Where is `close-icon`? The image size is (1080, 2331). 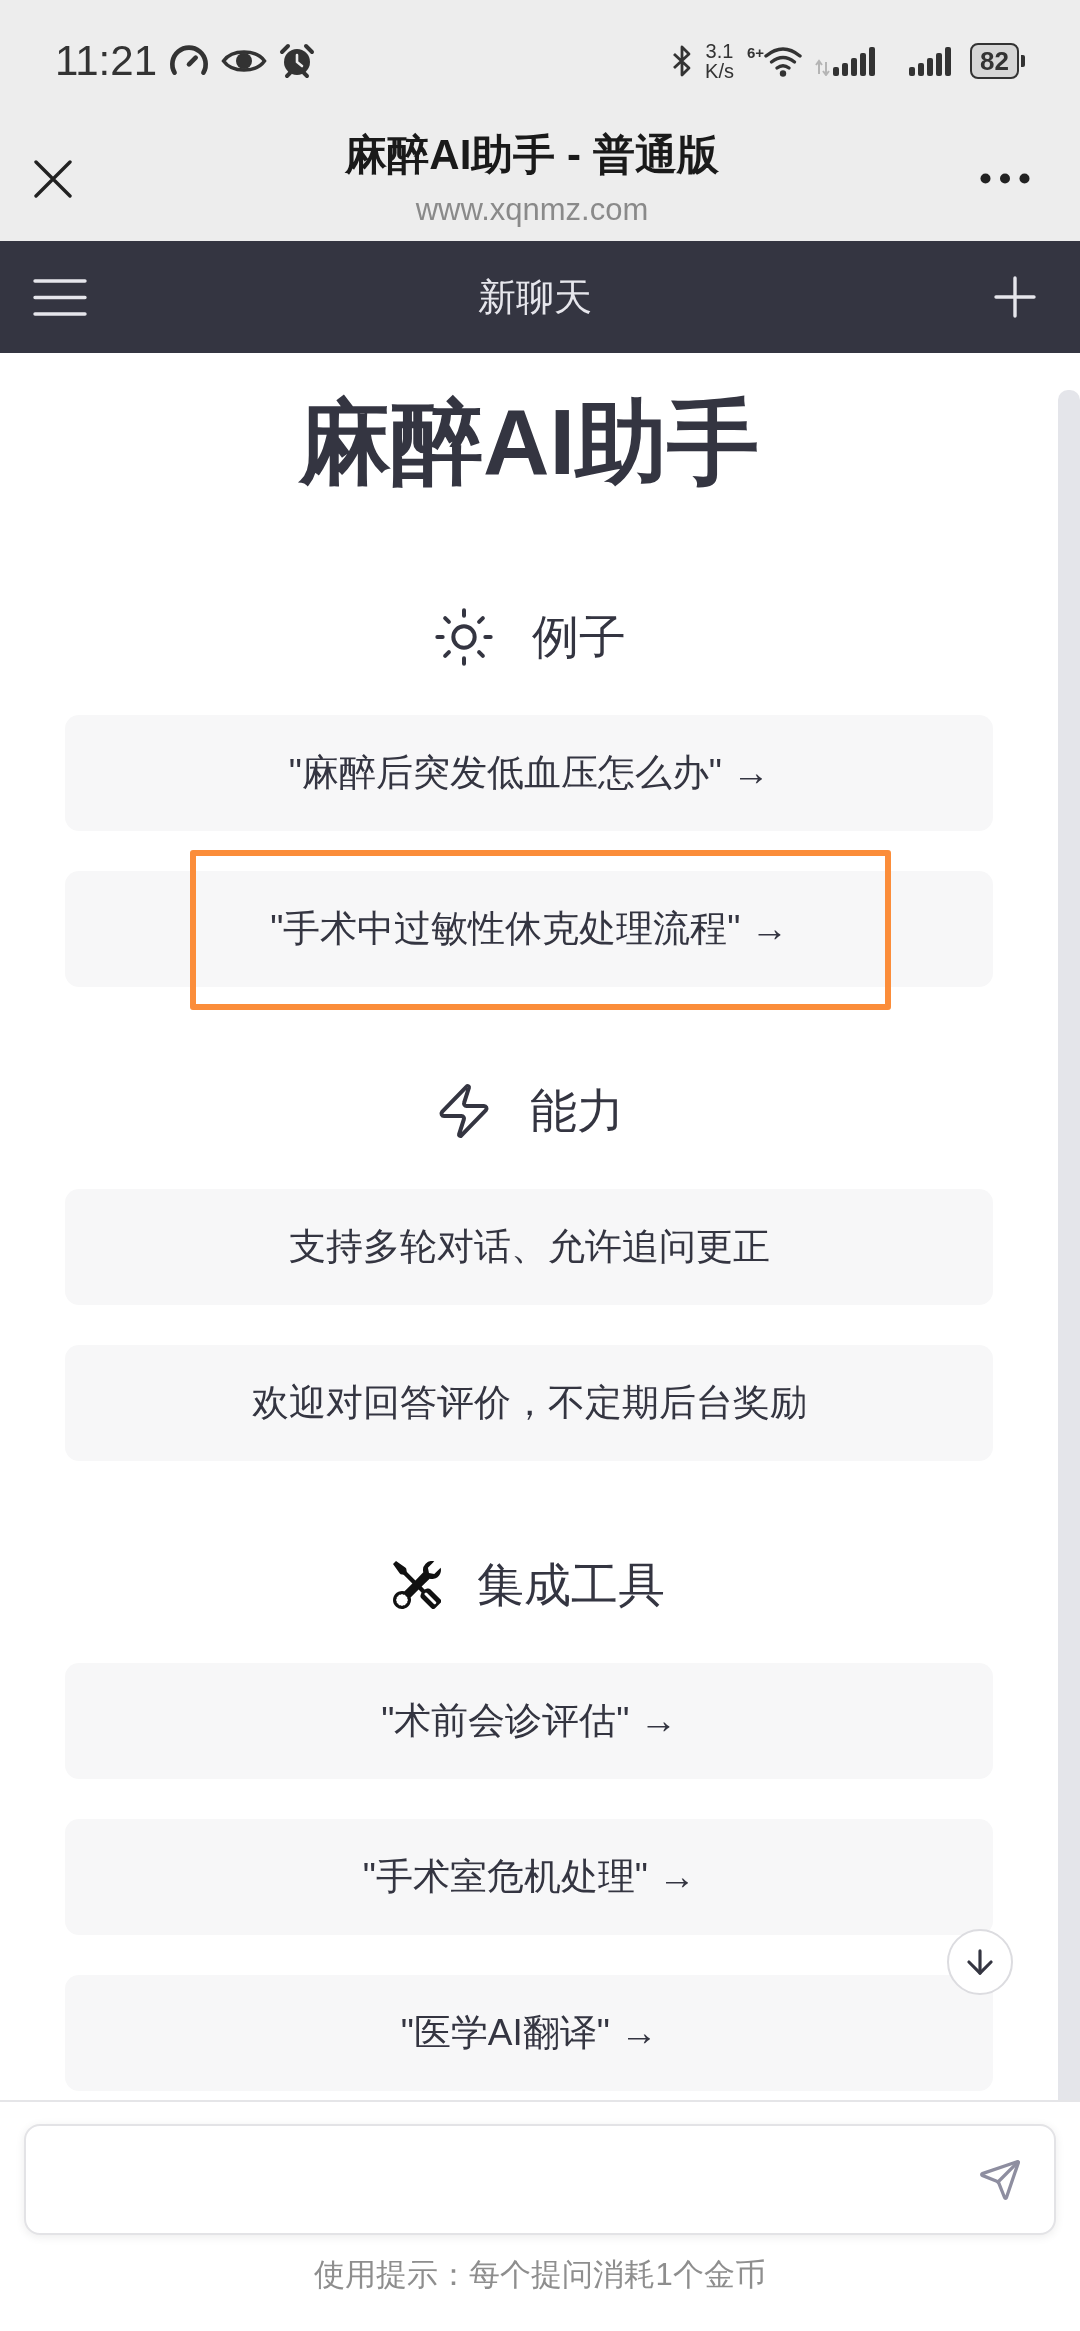 close-icon is located at coordinates (53, 178).